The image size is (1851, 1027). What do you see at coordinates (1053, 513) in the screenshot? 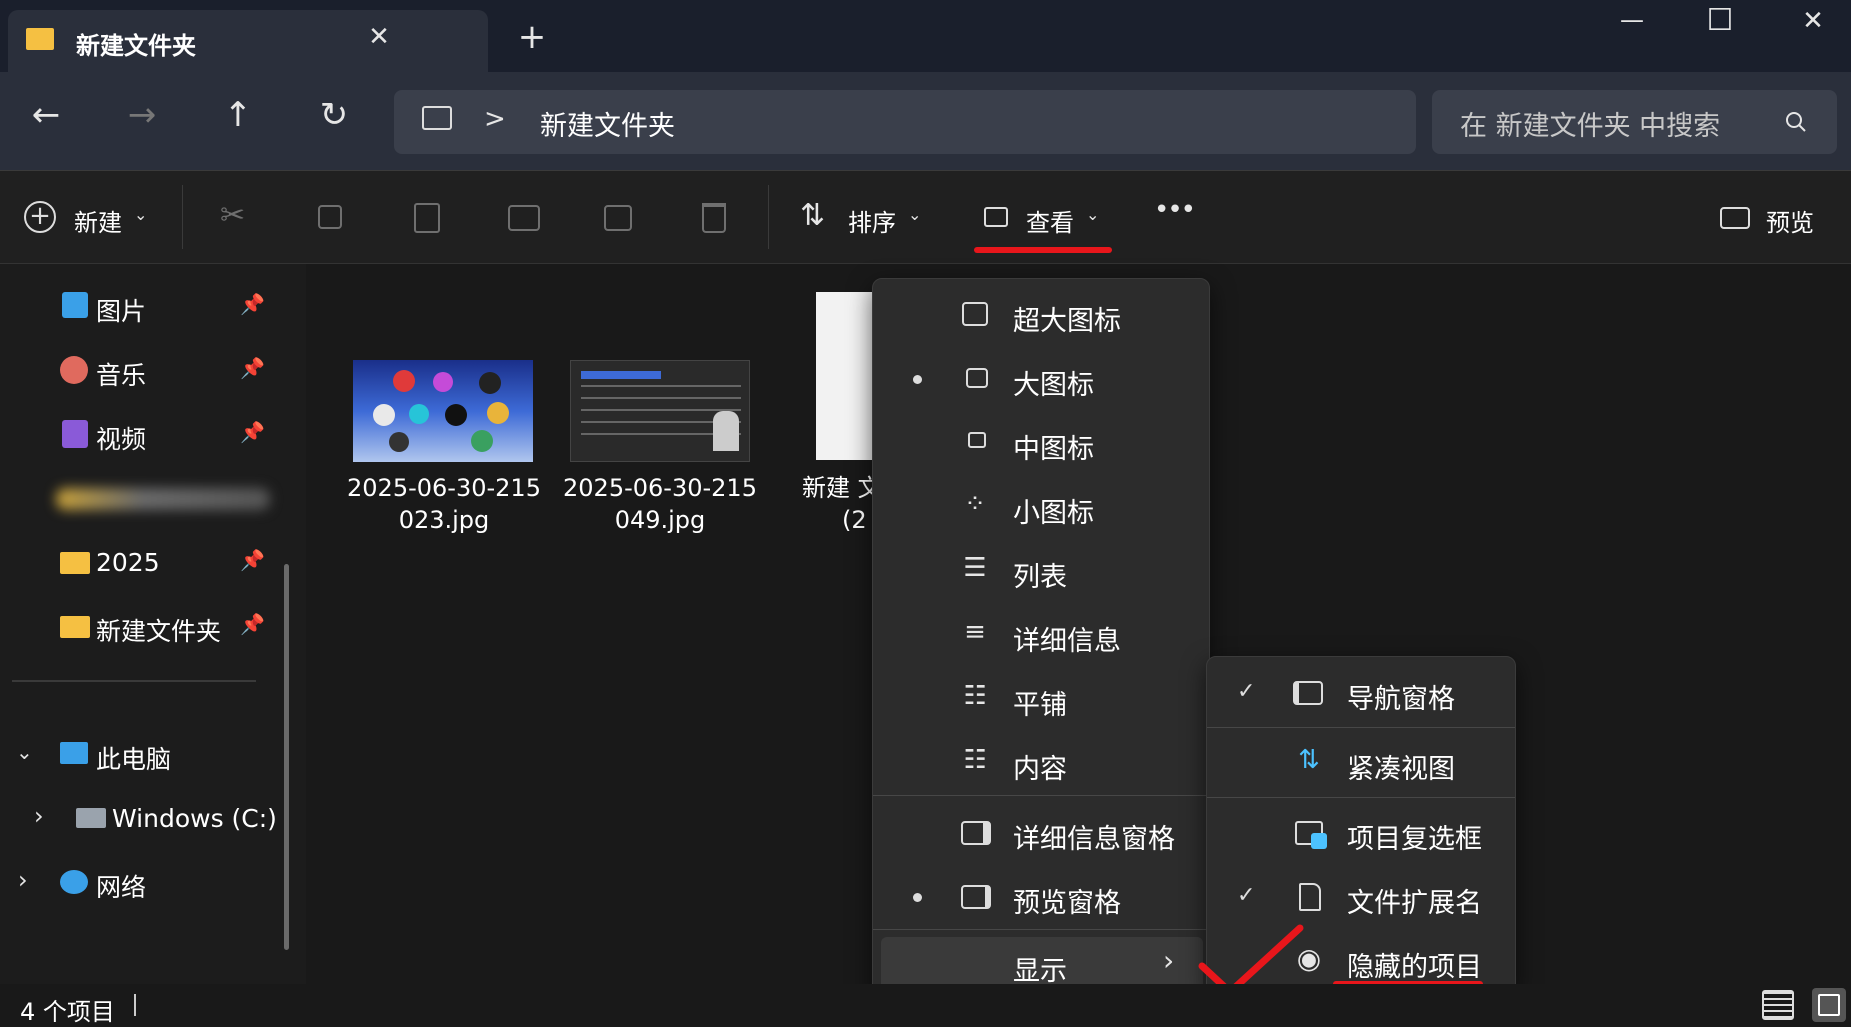
I see `menu-item-label: 小图标` at bounding box center [1053, 513].